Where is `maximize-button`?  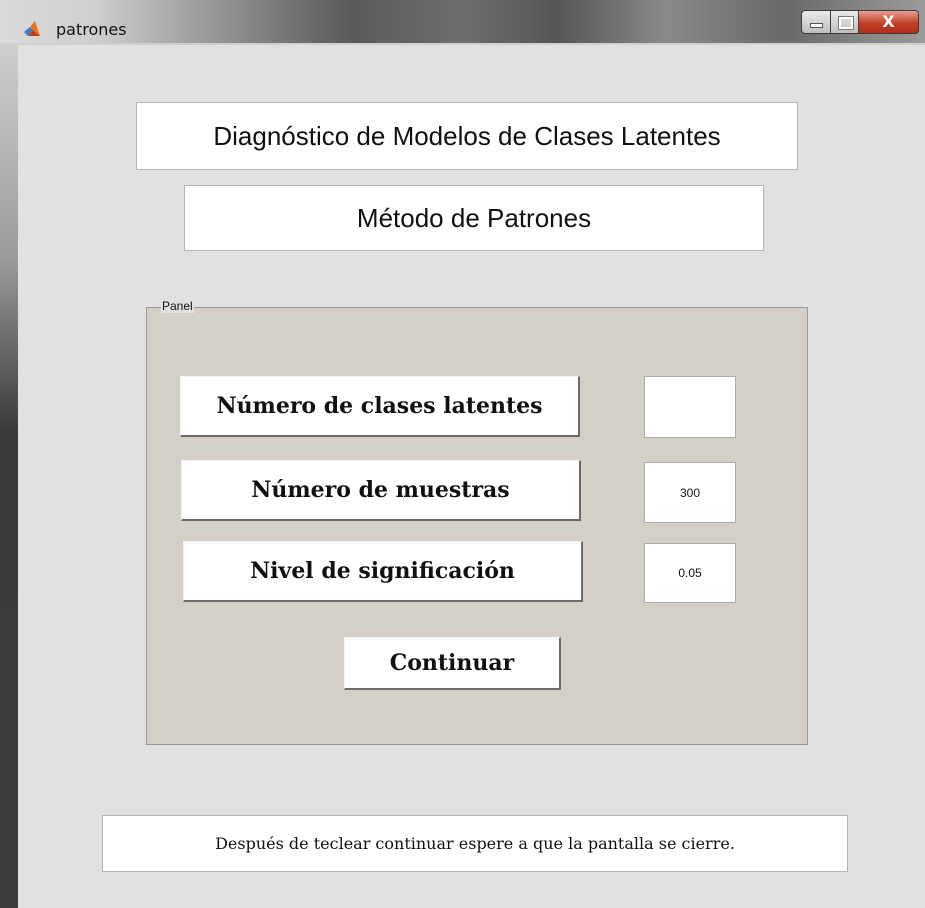 maximize-button is located at coordinates (845, 22).